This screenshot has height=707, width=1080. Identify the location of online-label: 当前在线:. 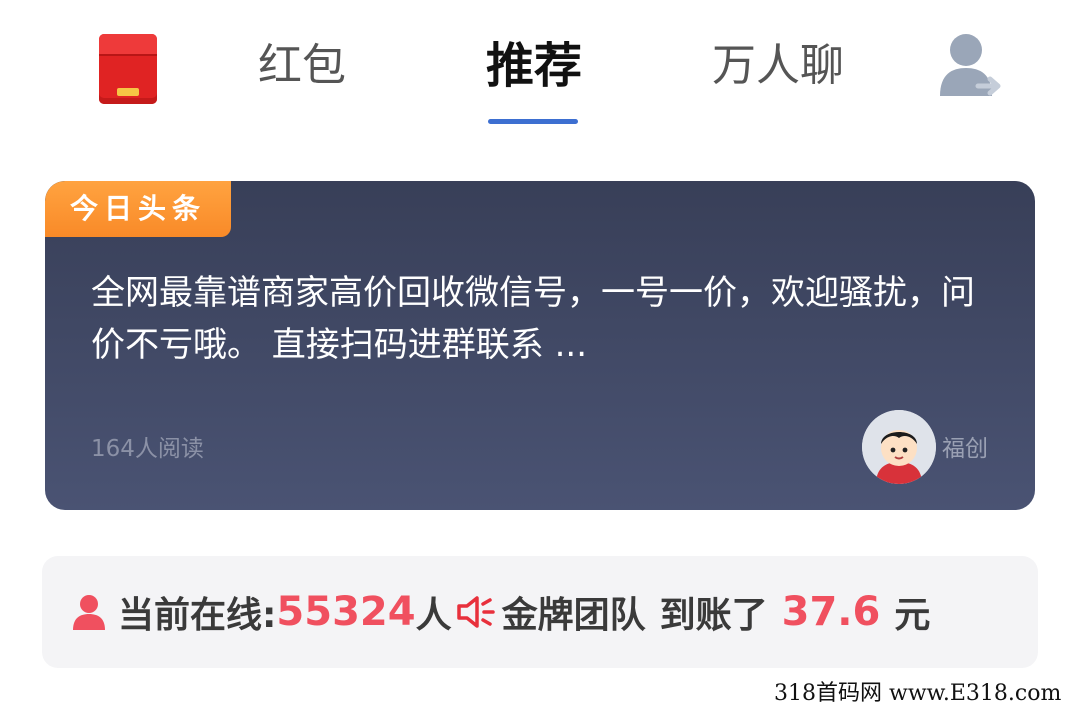
(197, 615).